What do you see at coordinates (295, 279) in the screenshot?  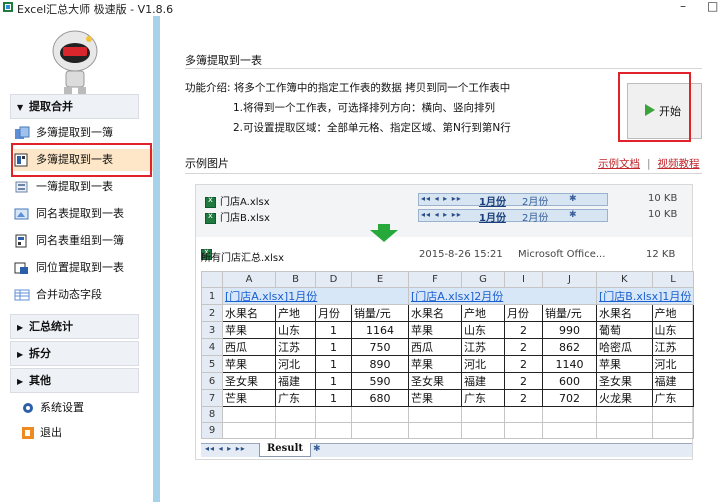 I see `column-header: B` at bounding box center [295, 279].